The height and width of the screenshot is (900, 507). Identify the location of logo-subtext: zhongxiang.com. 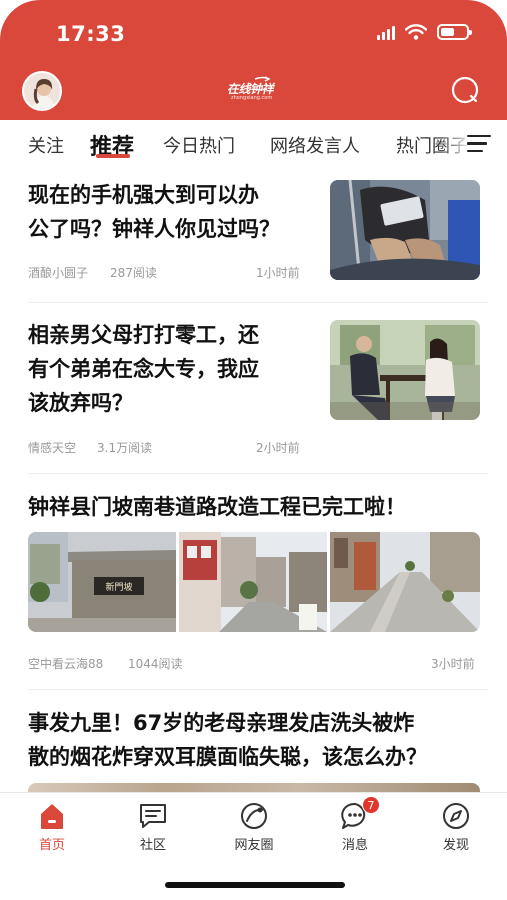
(252, 98).